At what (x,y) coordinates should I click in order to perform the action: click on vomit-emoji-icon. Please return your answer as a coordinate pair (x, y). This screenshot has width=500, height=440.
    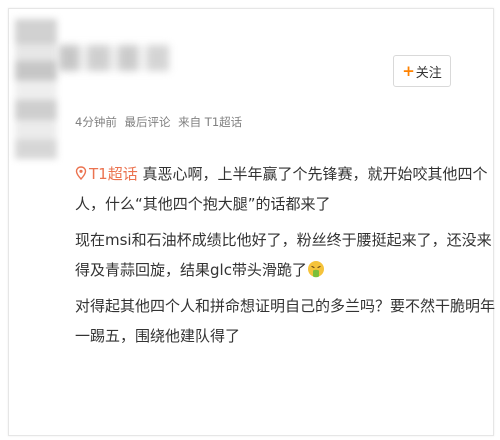
    Looking at the image, I should click on (315, 269).